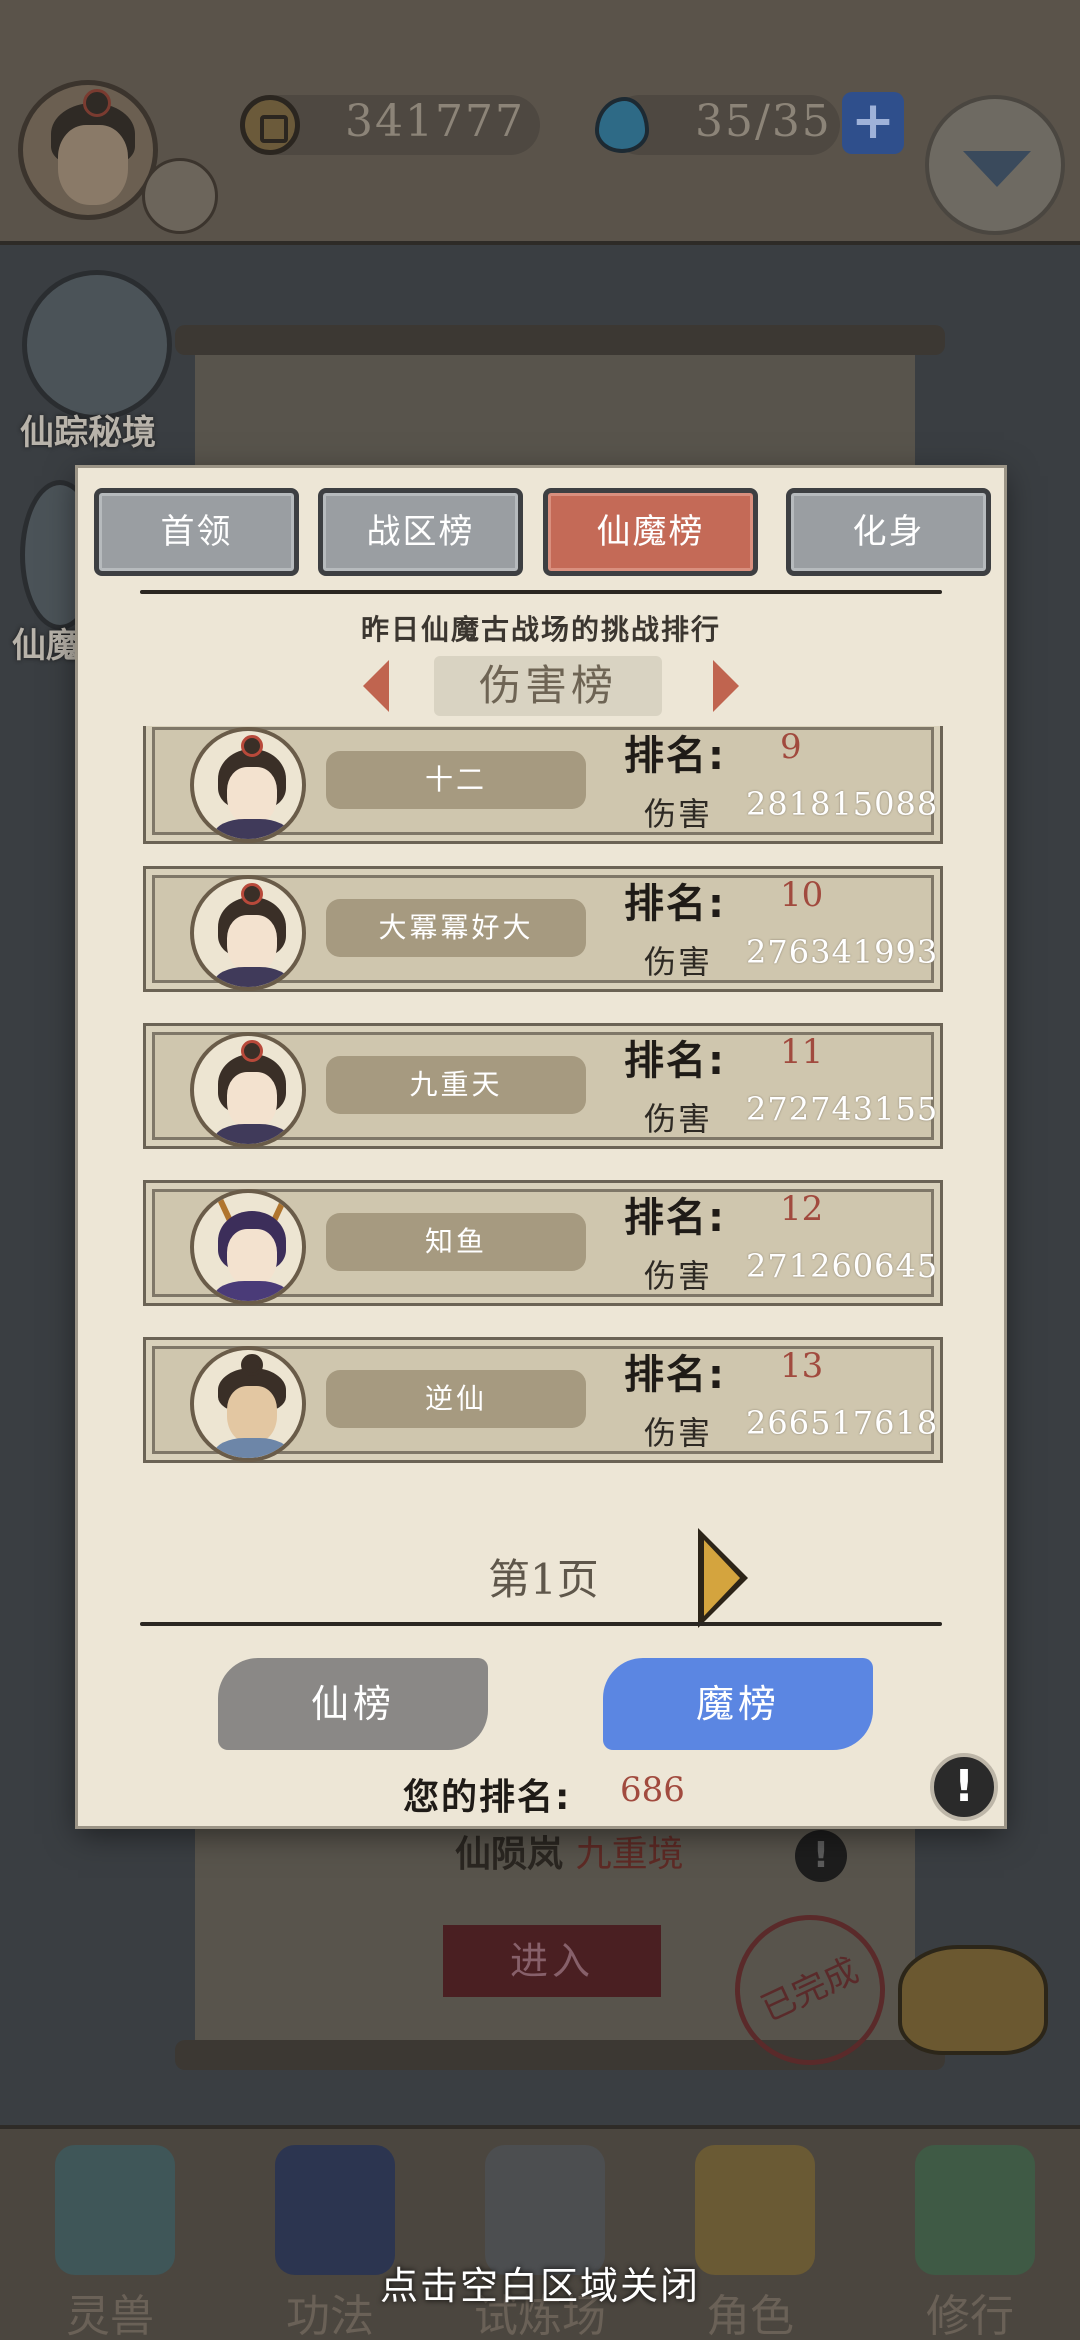 The width and height of the screenshot is (1080, 2340). I want to click on rank-value: 9, so click(791, 747).